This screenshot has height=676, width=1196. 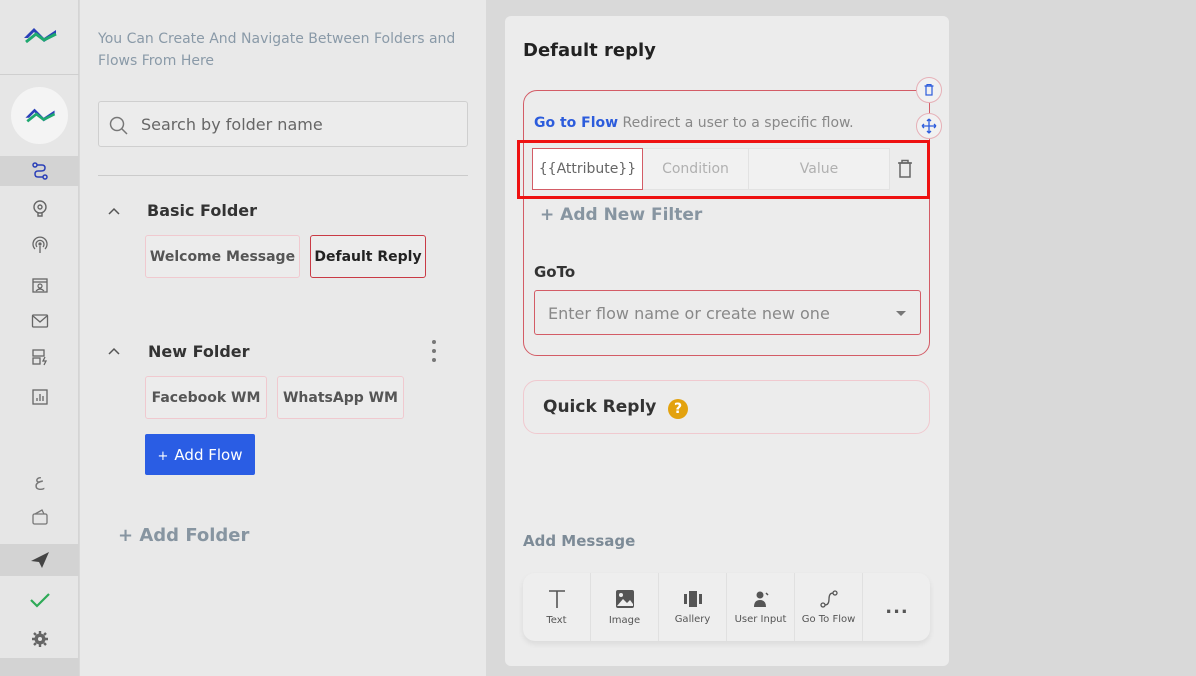 I want to click on rail-broadcast, so click(x=39, y=245).